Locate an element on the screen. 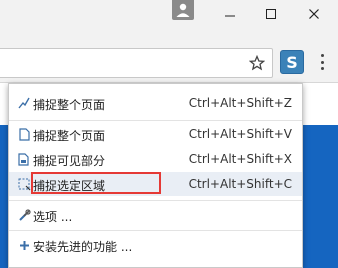 The width and height of the screenshot is (338, 268). close-button is located at coordinates (314, 14).